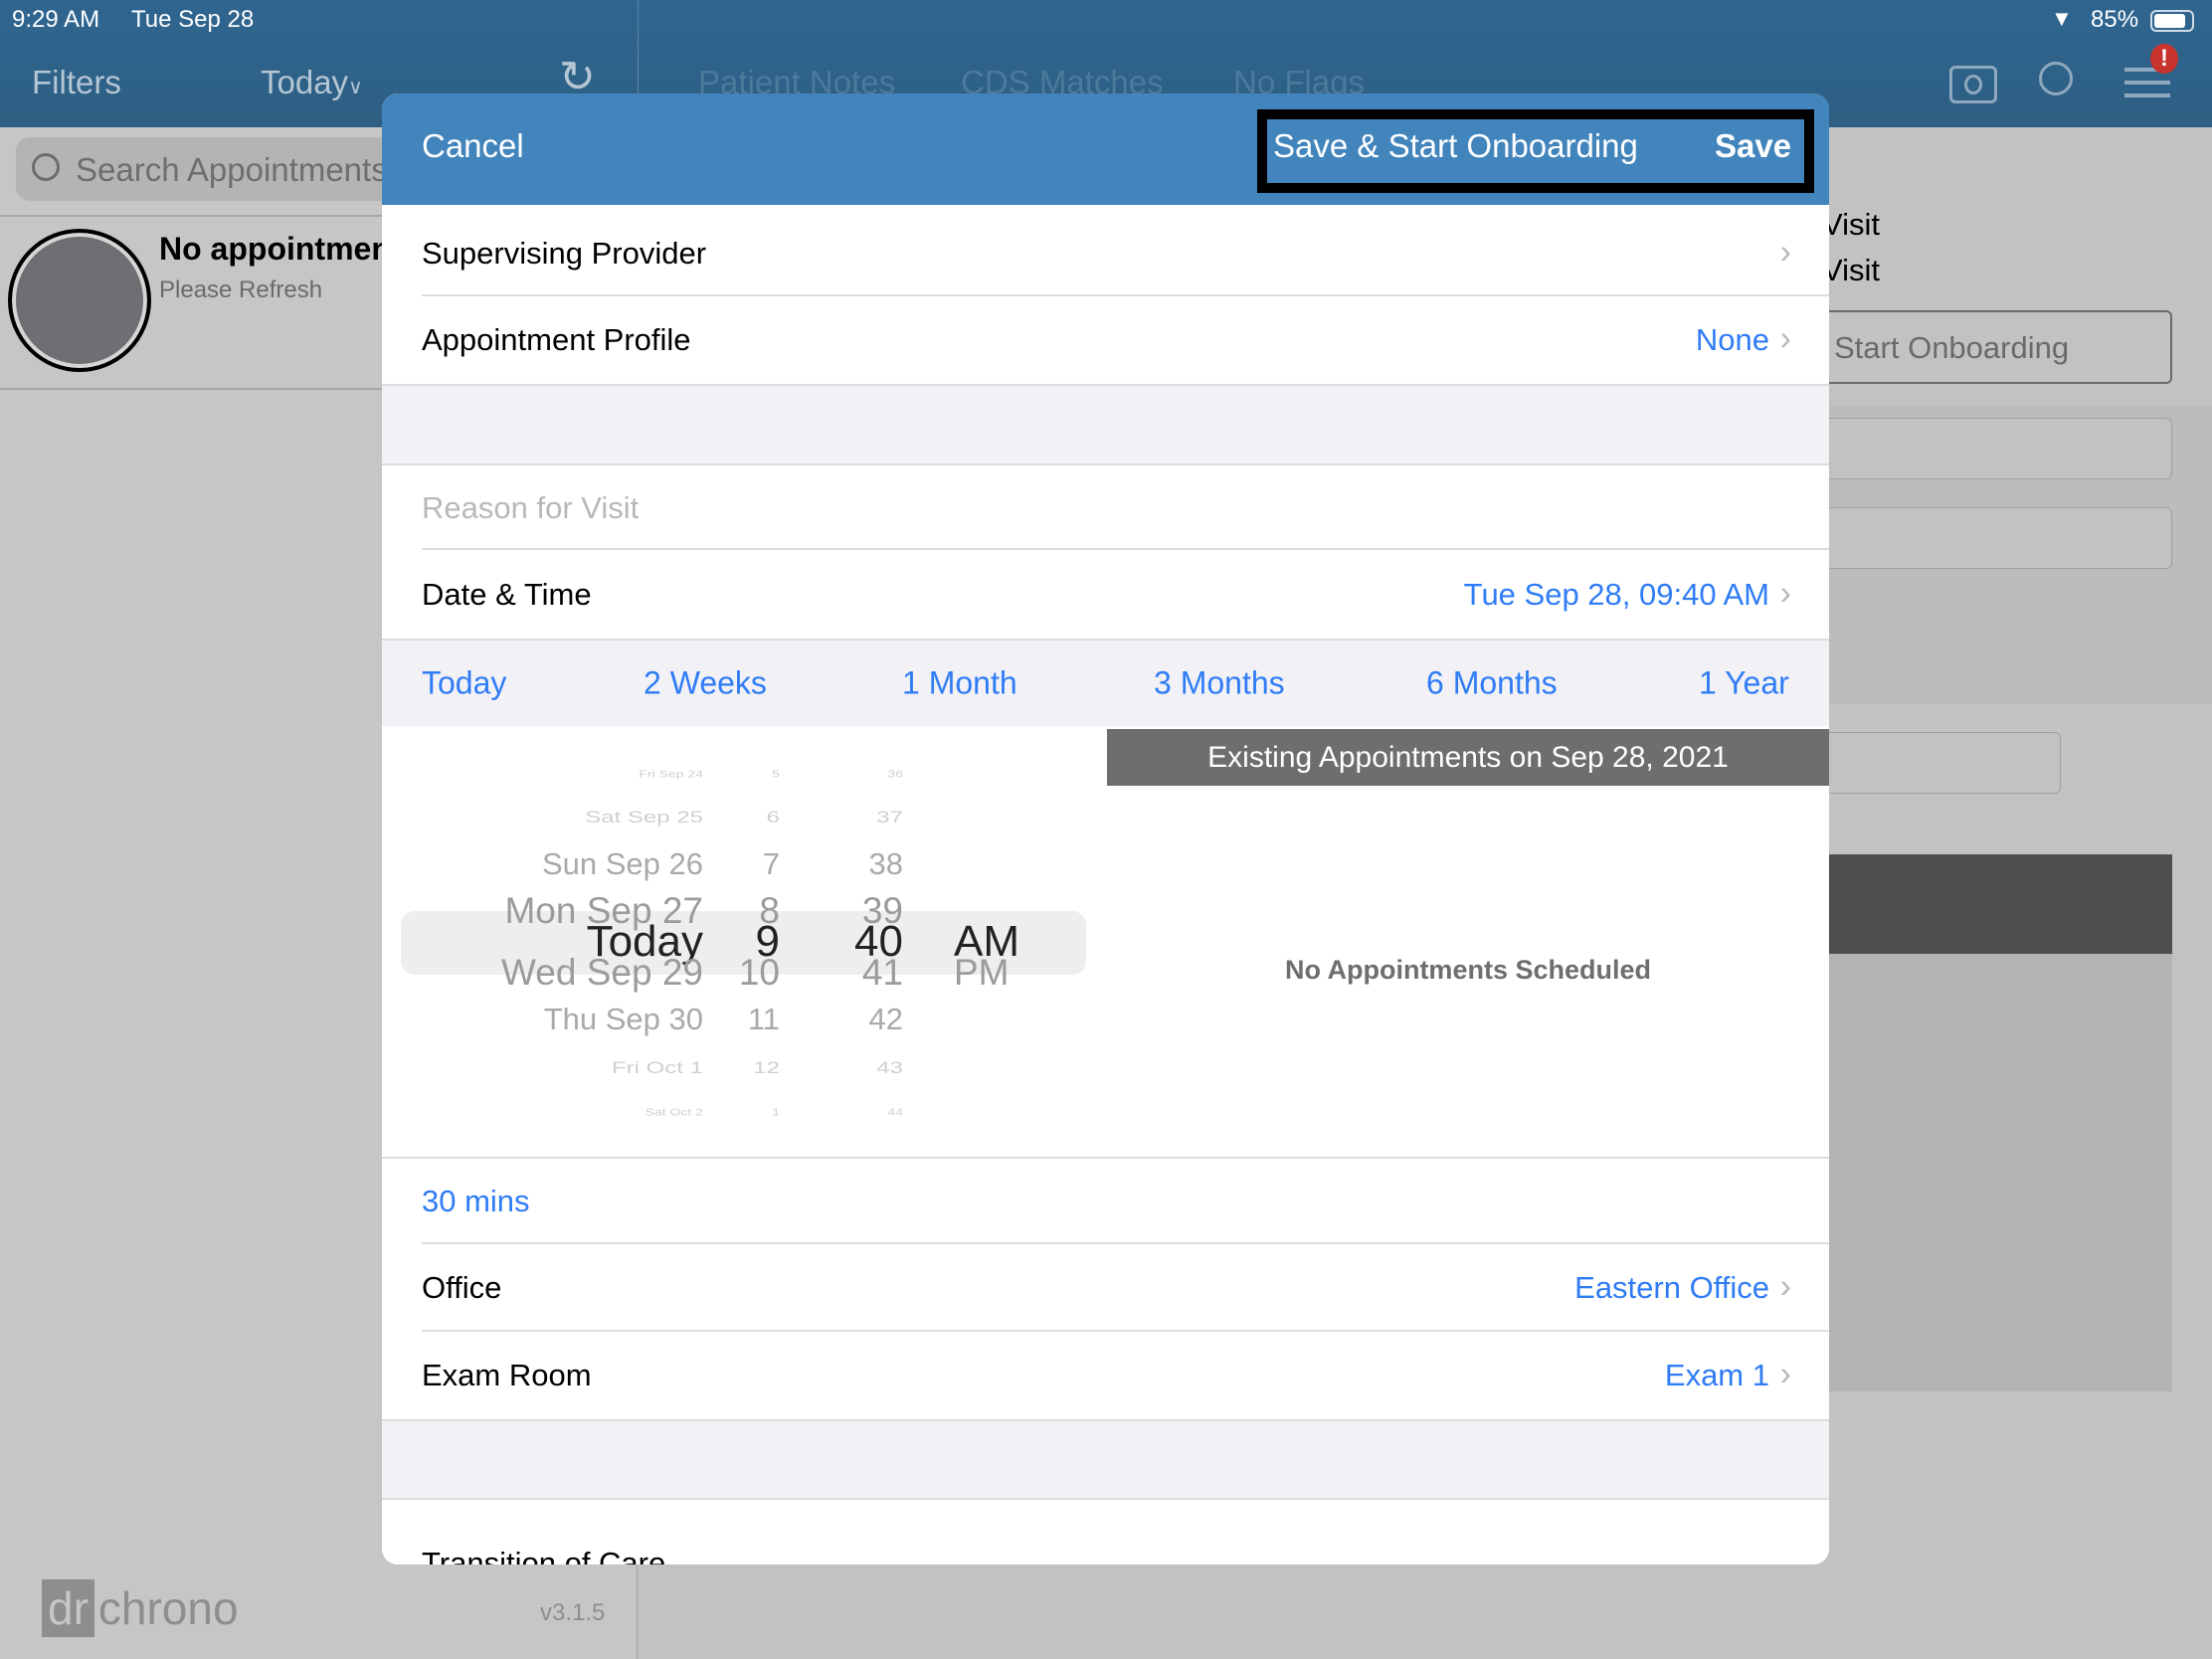 The height and width of the screenshot is (1659, 2212). I want to click on save-button: Save, so click(1753, 146).